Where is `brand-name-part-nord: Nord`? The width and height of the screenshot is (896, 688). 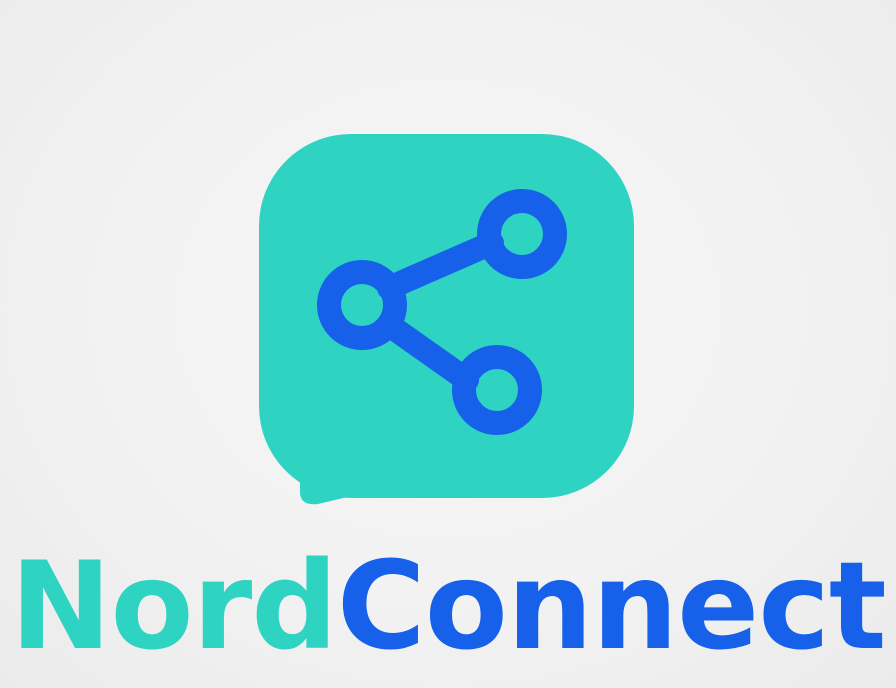
brand-name-part-nord: Nord is located at coordinates (174, 606).